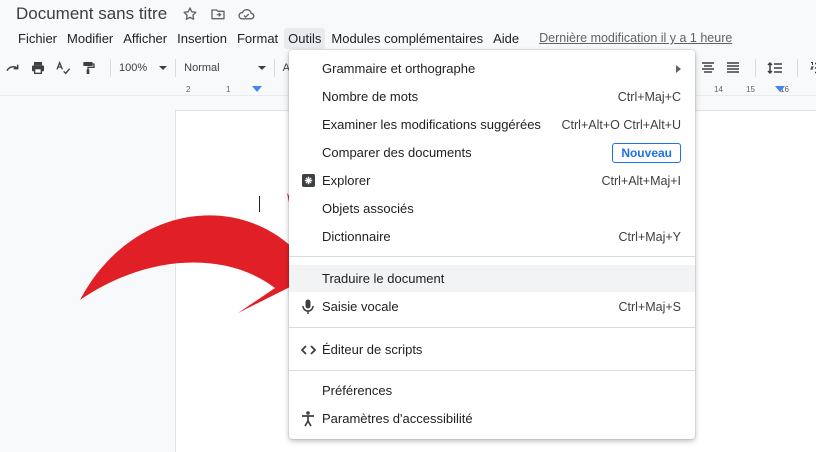  Describe the element at coordinates (360, 306) in the screenshot. I see `menu-item-label: Saisie vocale` at that location.